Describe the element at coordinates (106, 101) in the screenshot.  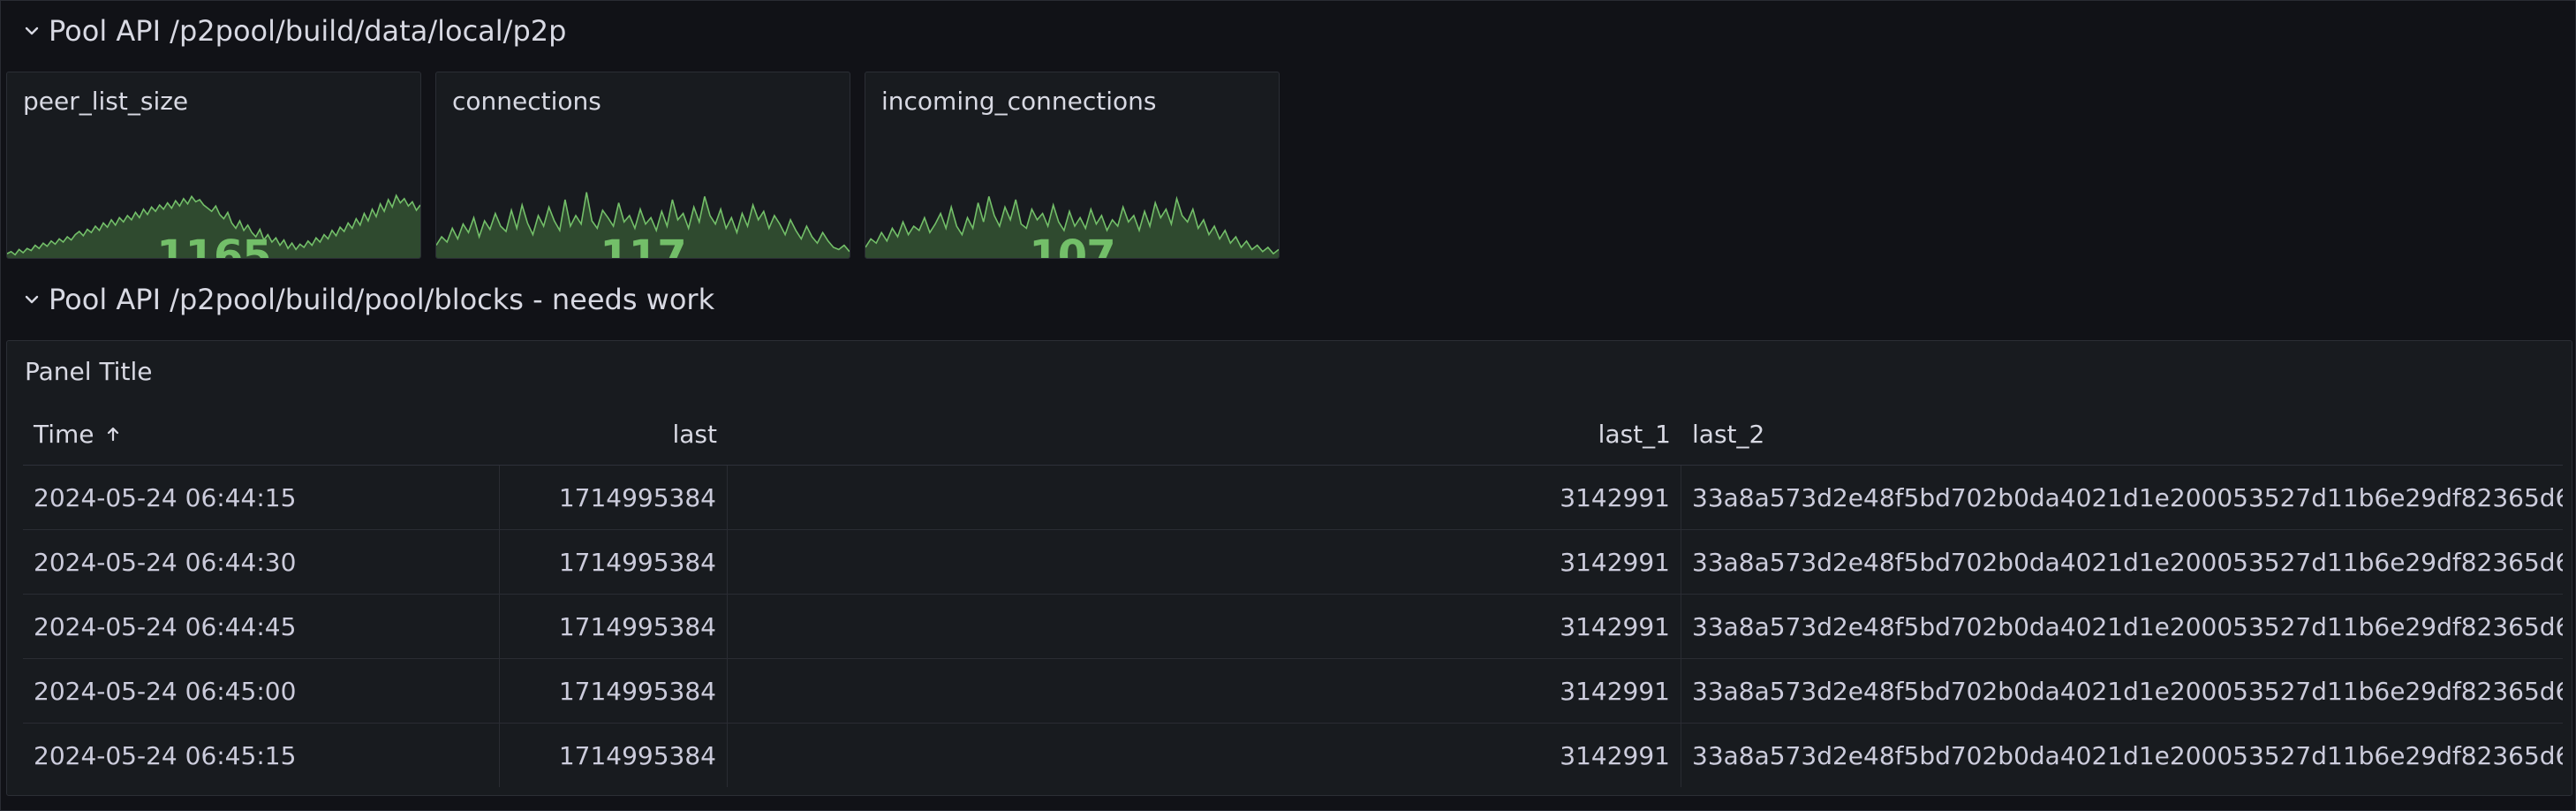
I see `panel-title: peer_list_size` at that location.